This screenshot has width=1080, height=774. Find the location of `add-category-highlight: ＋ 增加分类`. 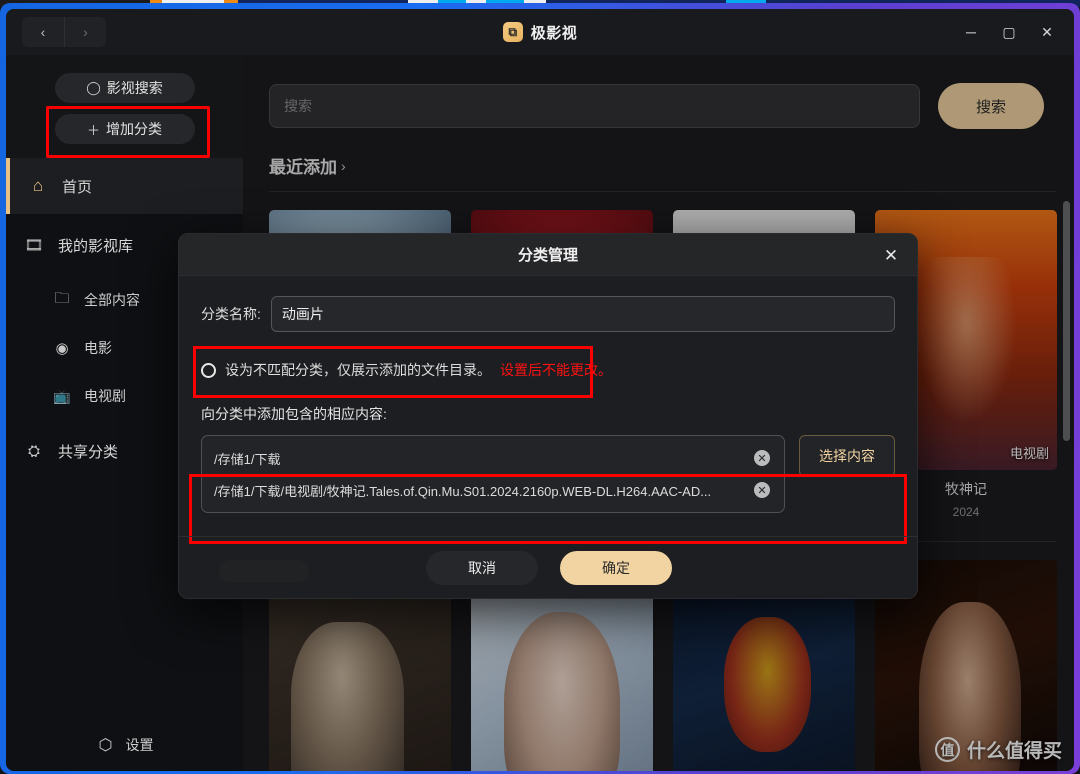

add-category-highlight: ＋ 增加分类 is located at coordinates (127, 132).